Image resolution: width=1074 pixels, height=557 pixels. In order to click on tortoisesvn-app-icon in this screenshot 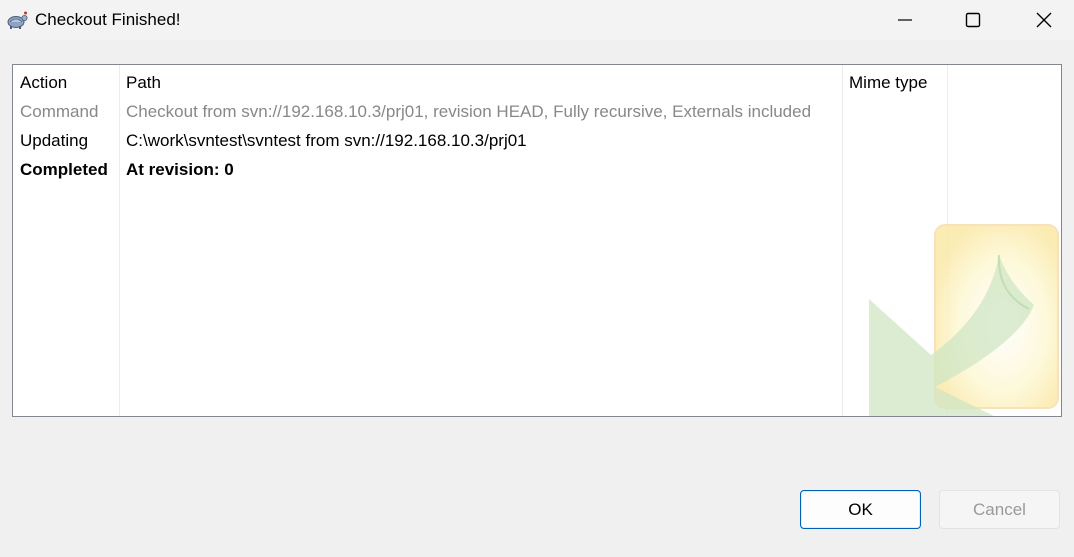, I will do `click(17, 20)`.